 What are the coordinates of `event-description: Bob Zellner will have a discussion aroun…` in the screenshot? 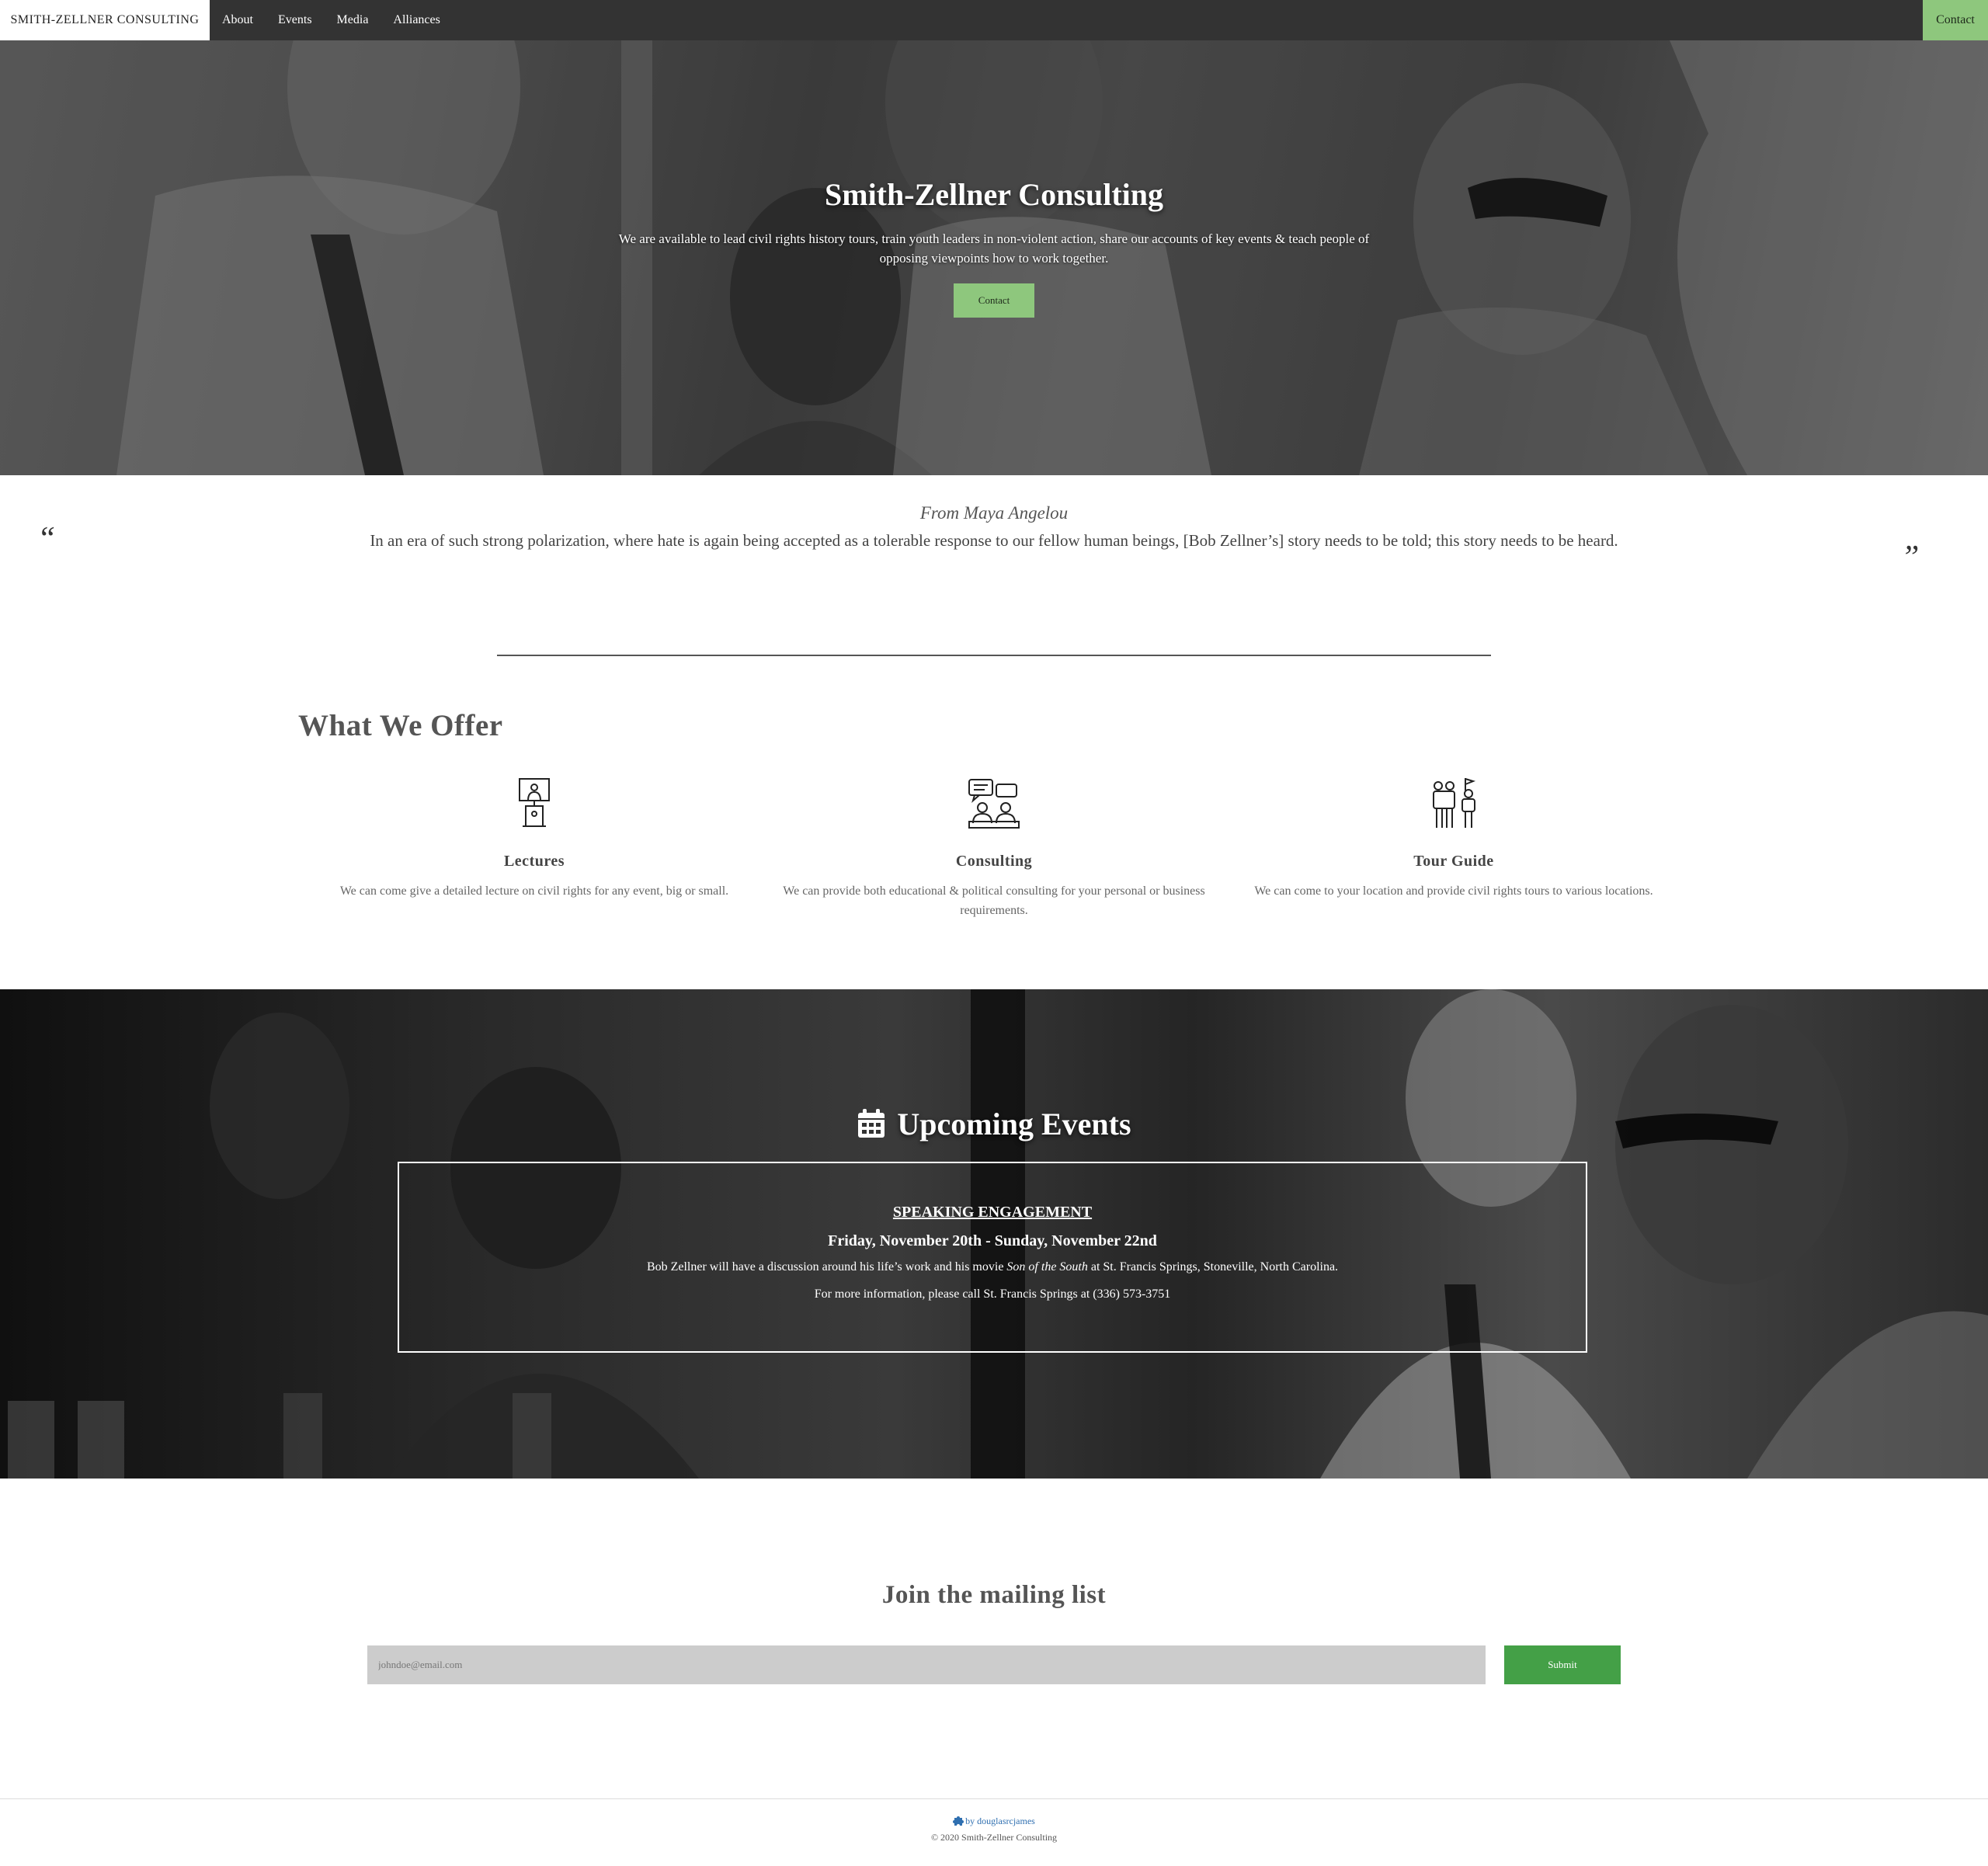 It's located at (993, 1267).